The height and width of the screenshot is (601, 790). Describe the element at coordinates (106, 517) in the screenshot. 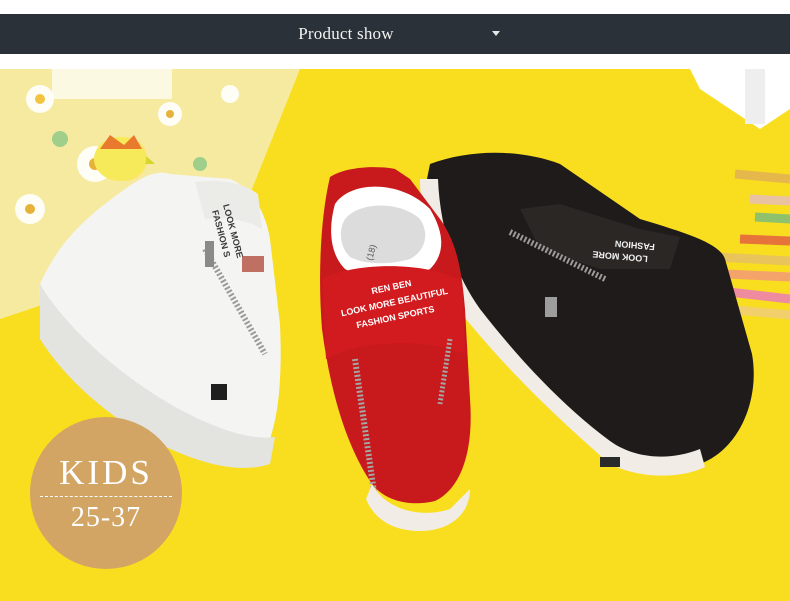

I see `badge-size-range: 25-37` at that location.